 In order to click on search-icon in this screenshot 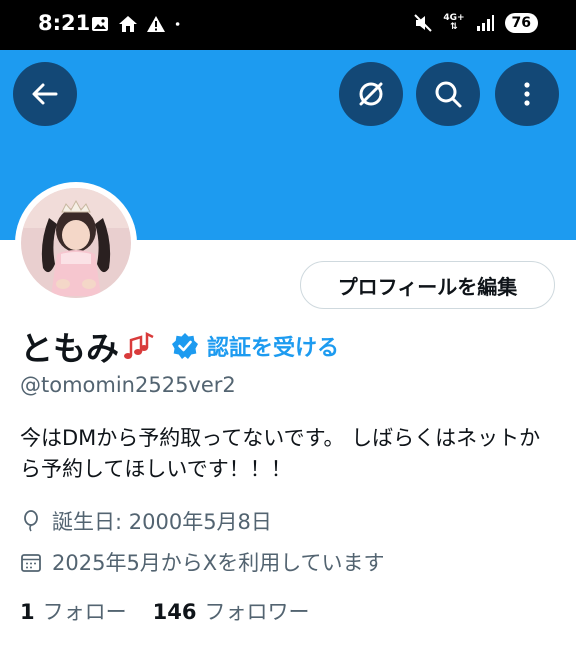, I will do `click(448, 94)`.